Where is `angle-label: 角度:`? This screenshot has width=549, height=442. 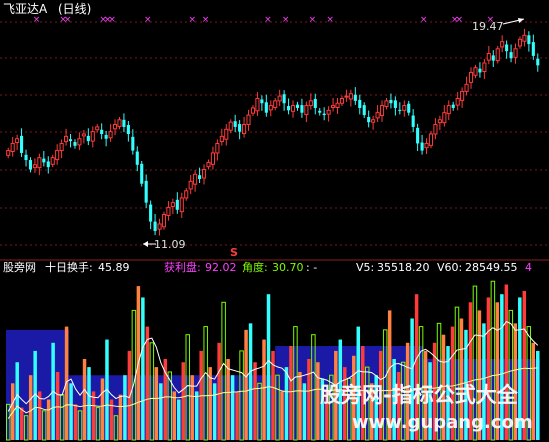 angle-label: 角度: is located at coordinates (255, 267).